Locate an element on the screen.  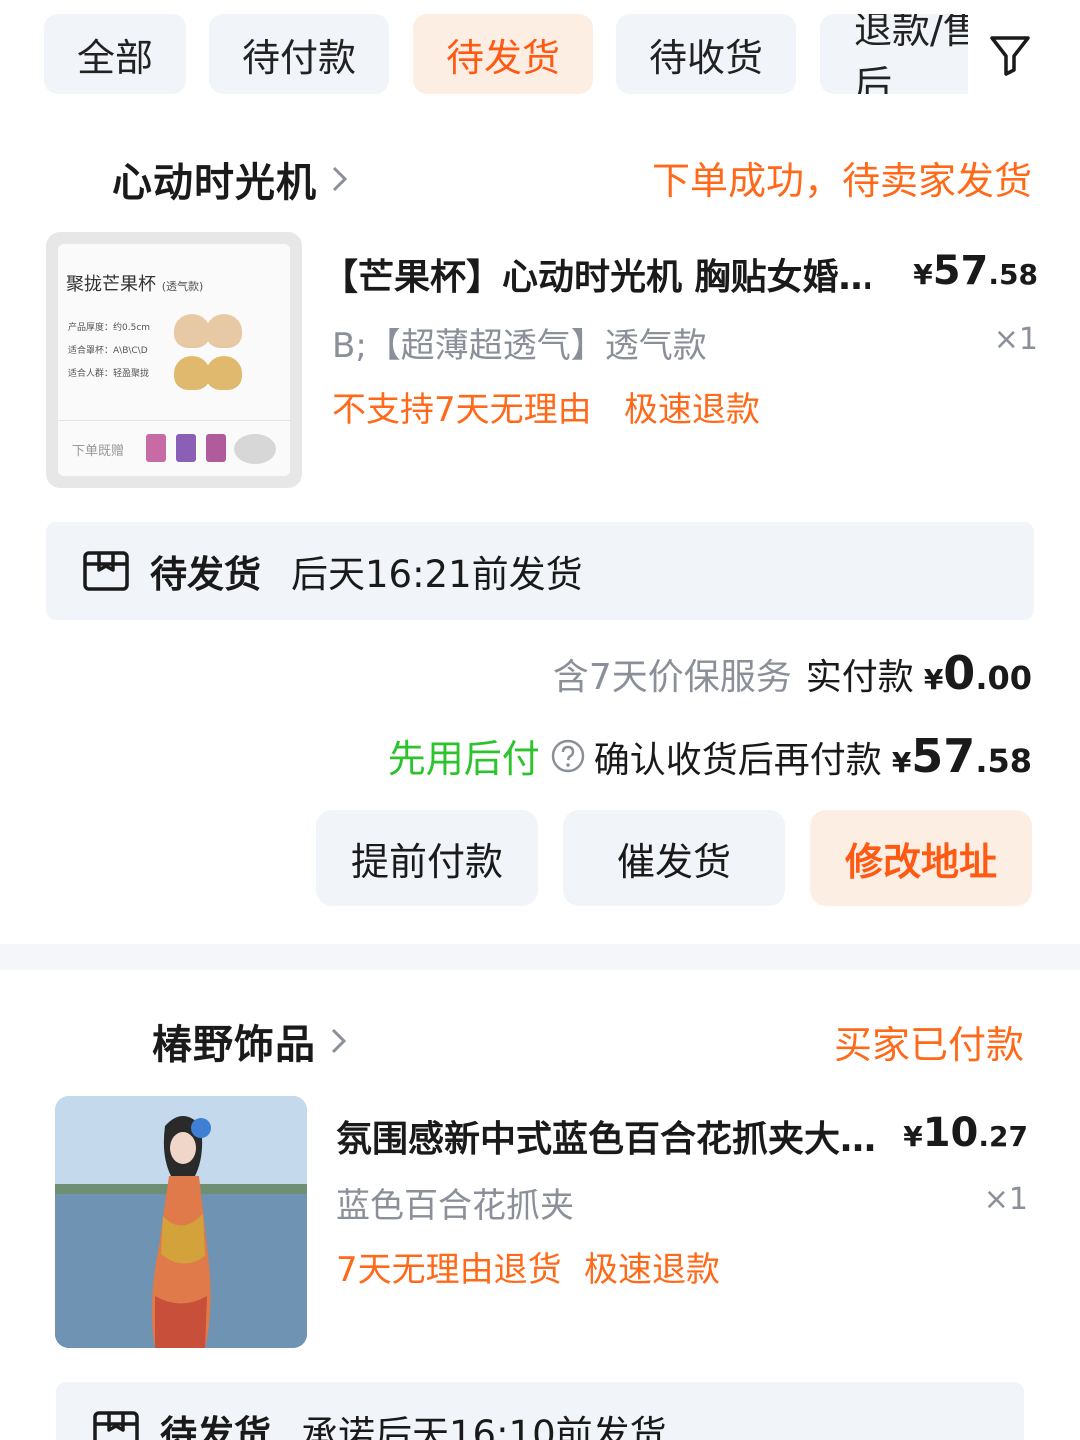
thumb-title: 聚拢芒果杯 (透气款) is located at coordinates (135, 284).